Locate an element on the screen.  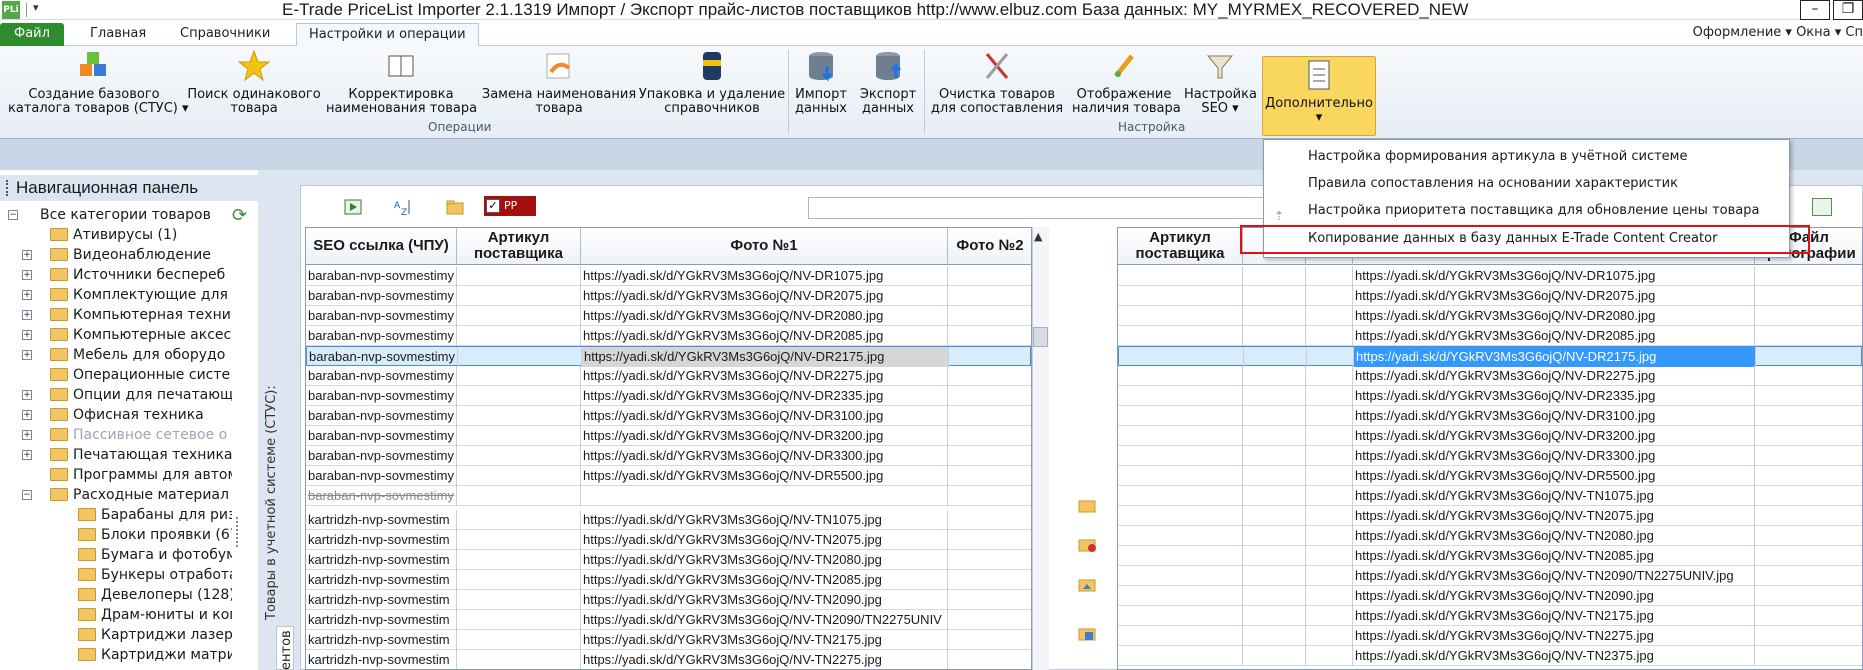
tree-item: Девелоперы (128) is located at coordinates (155, 595).